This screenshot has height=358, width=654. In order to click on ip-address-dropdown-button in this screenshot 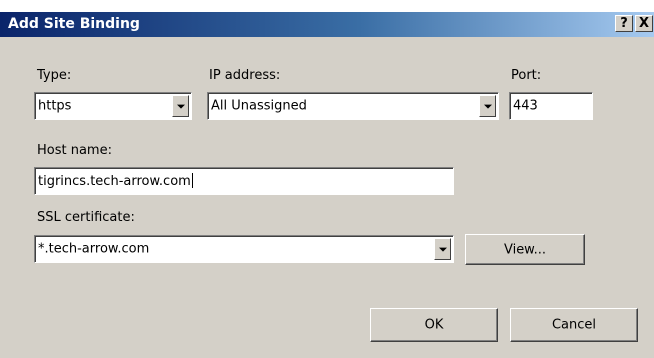, I will do `click(487, 106)`.